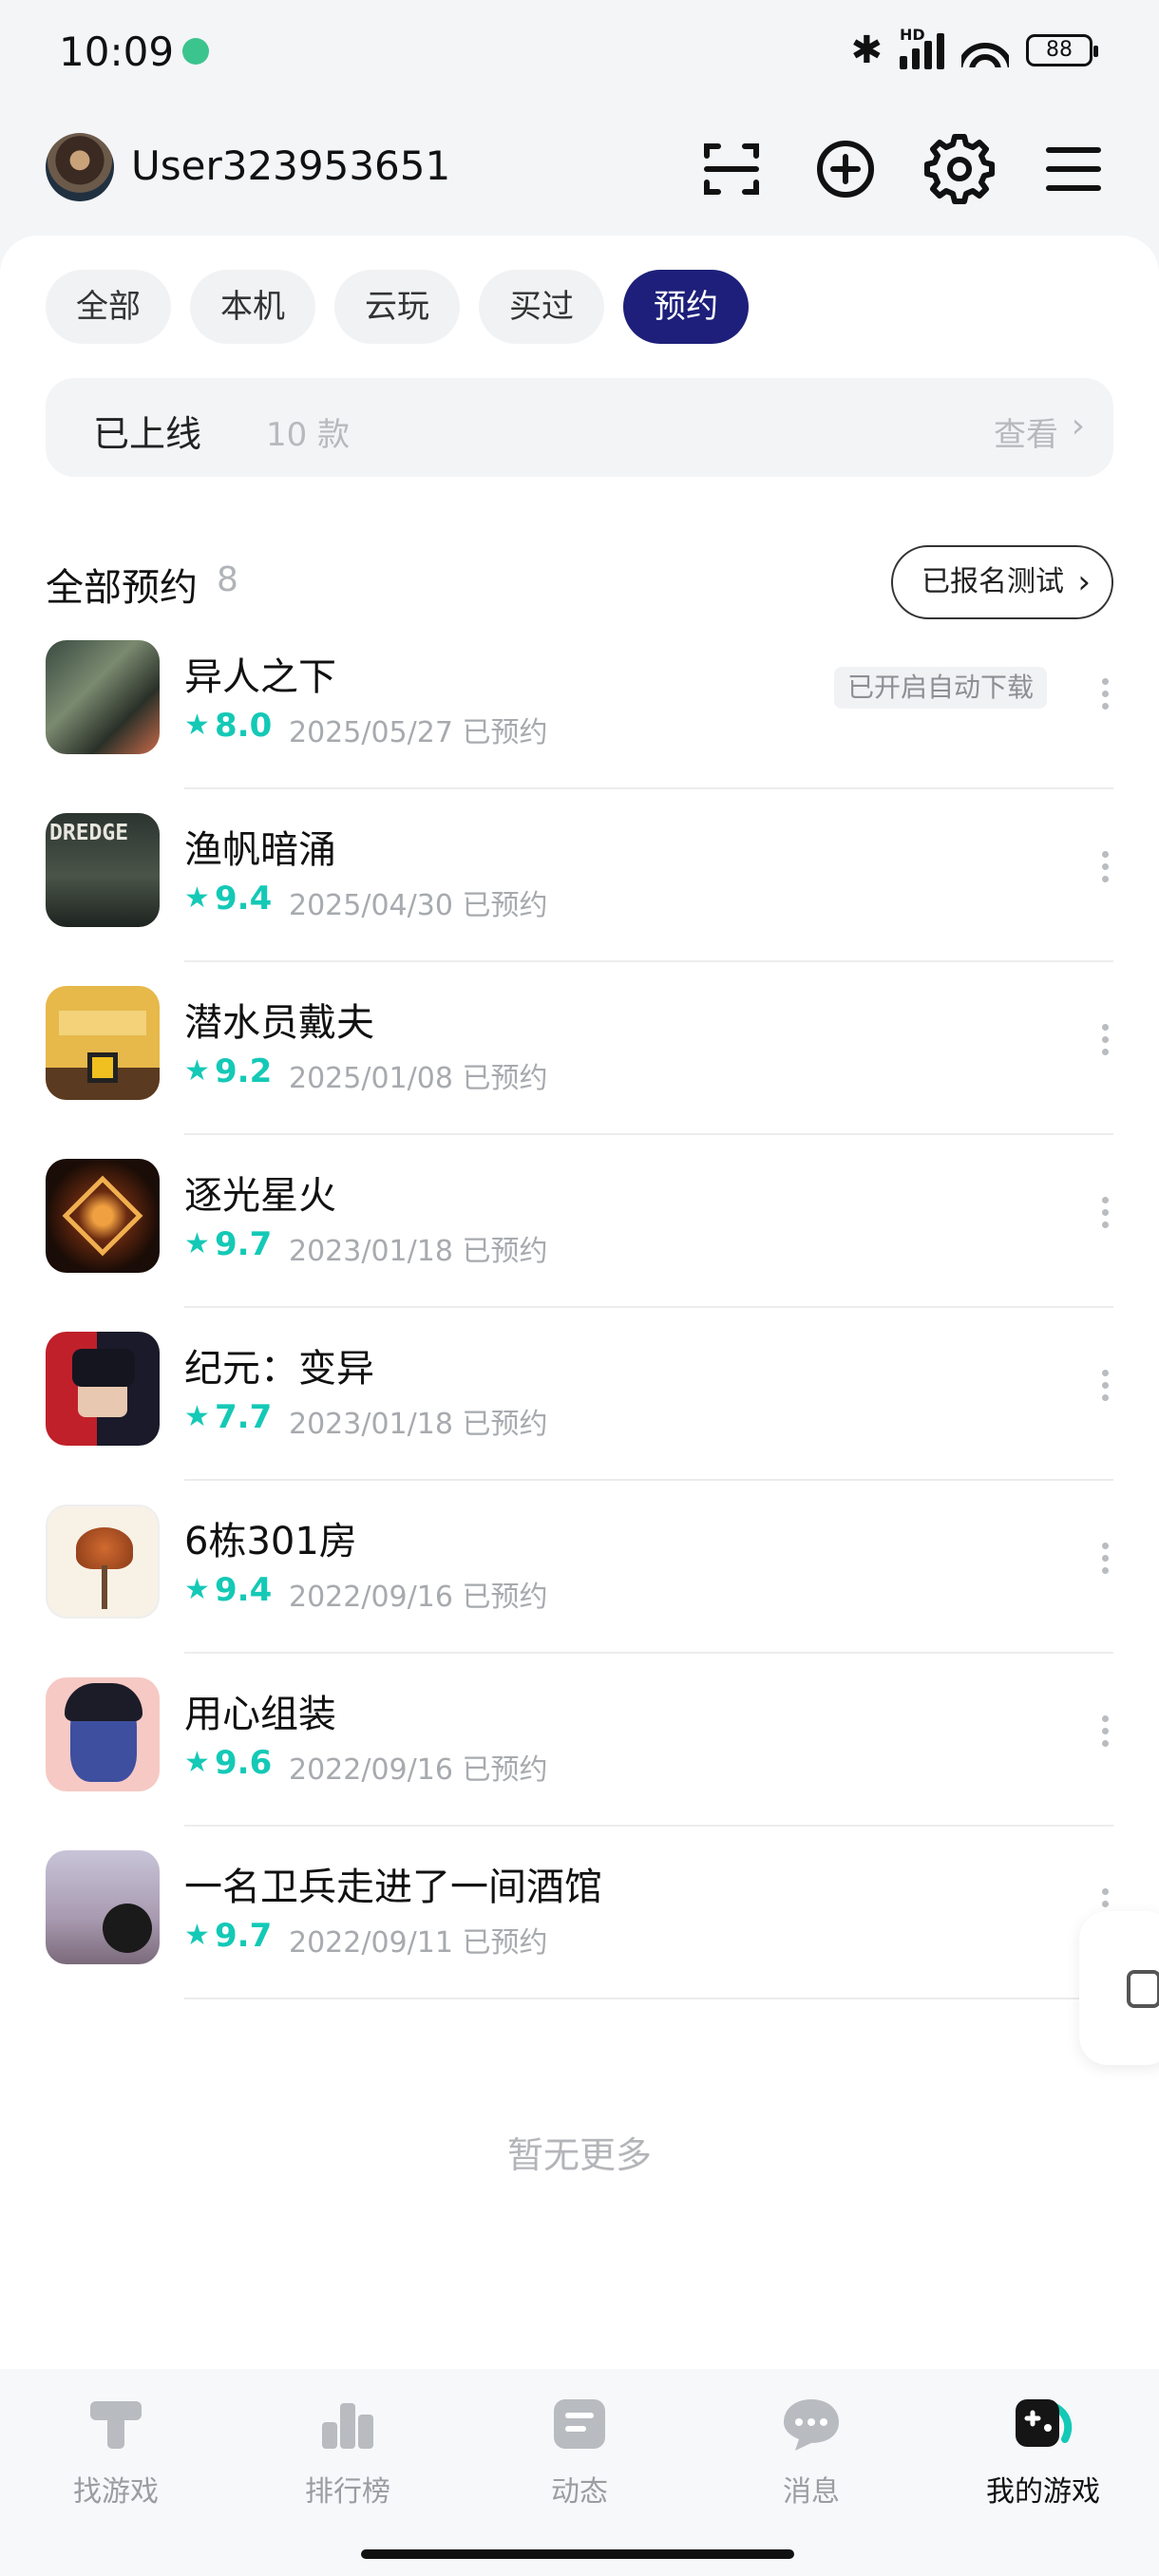  What do you see at coordinates (418, 905) in the screenshot?
I see `reserve-date: 2025/04/30 已预约` at bounding box center [418, 905].